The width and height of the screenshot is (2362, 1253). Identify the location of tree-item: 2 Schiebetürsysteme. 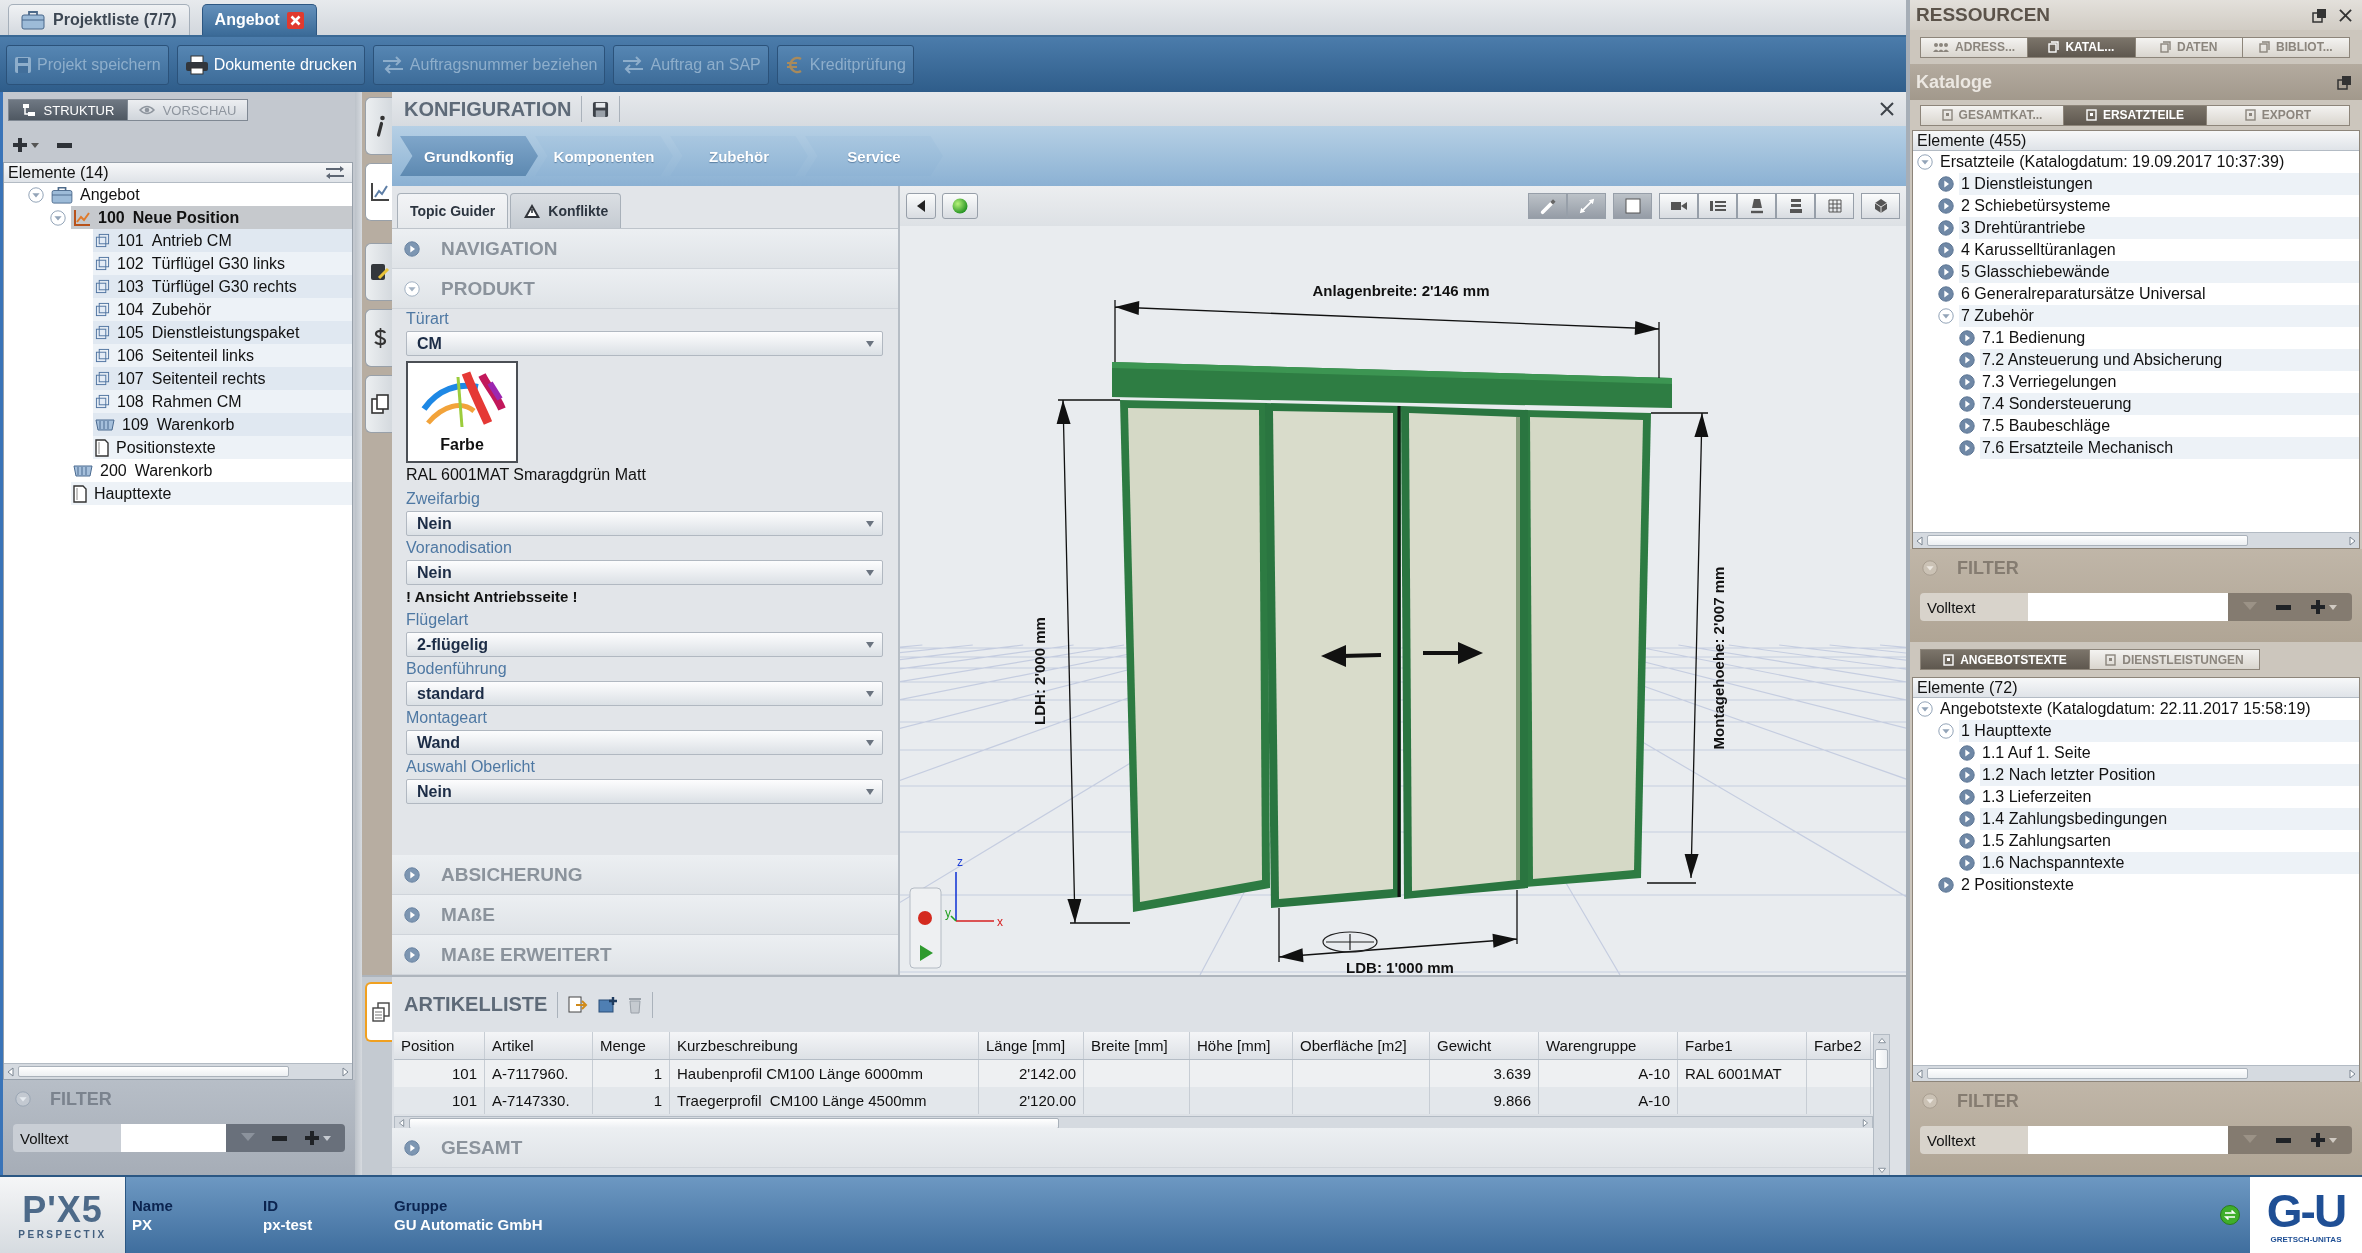
(2159, 206).